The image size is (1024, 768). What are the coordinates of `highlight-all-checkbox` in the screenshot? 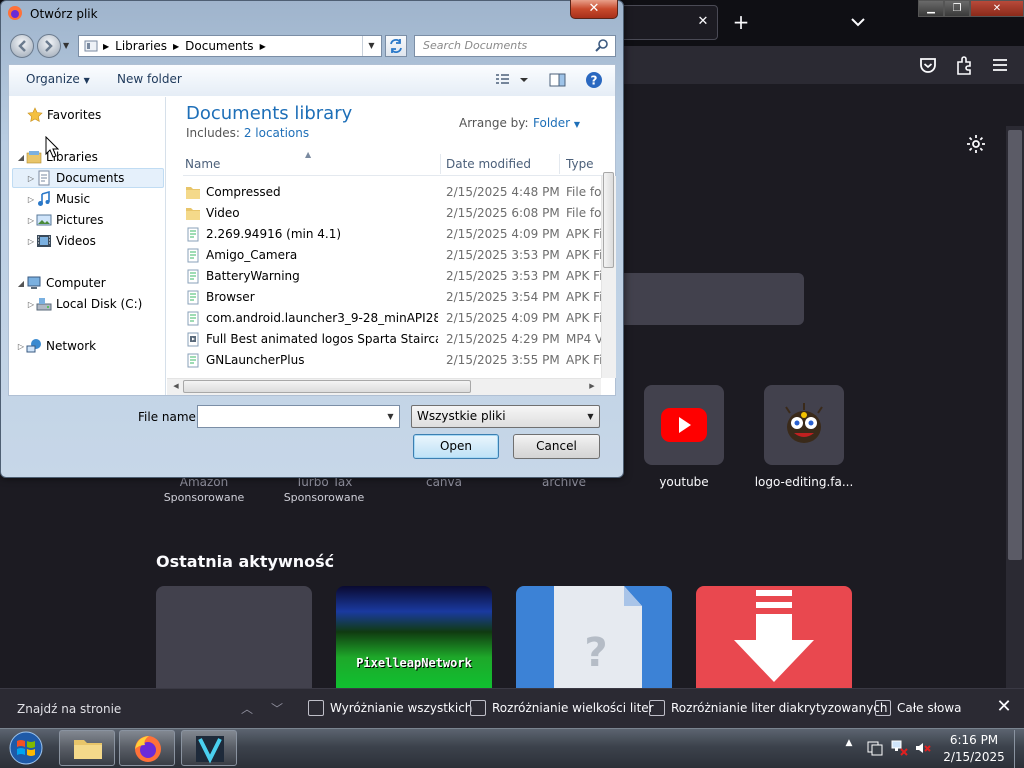 It's located at (316, 708).